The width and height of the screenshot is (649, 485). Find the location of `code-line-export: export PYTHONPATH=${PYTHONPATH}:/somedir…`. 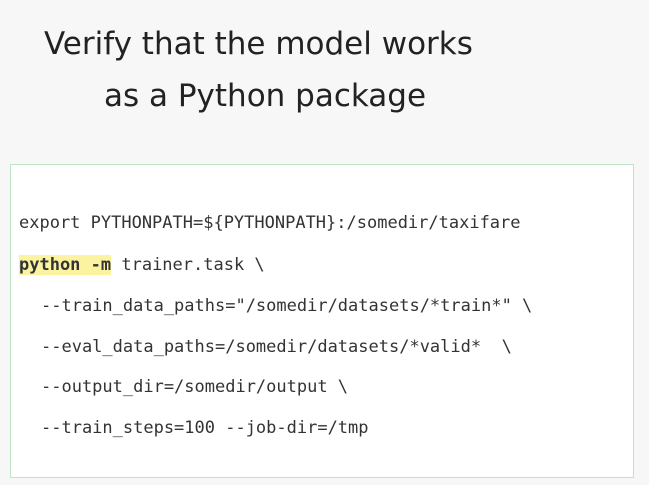

code-line-export: export PYTHONPATH=${PYTHONPATH}:/somedir… is located at coordinates (270, 223).